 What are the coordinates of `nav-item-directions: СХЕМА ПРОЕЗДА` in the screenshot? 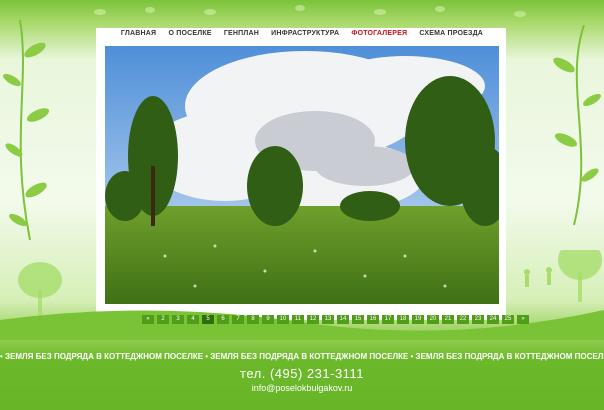 It's located at (451, 33).